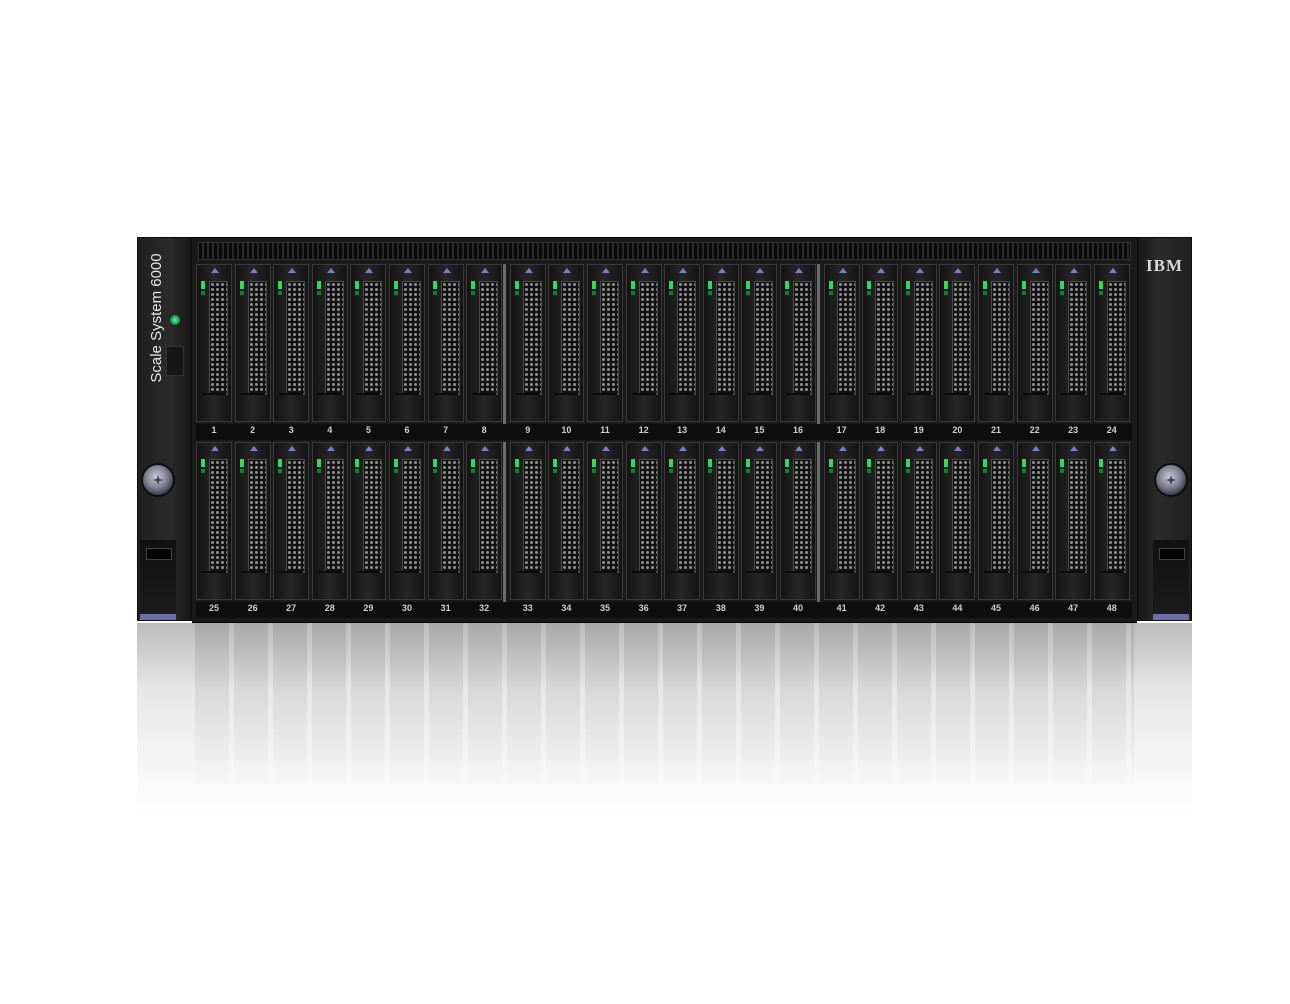  What do you see at coordinates (918, 430) in the screenshot?
I see `bay-number: 19` at bounding box center [918, 430].